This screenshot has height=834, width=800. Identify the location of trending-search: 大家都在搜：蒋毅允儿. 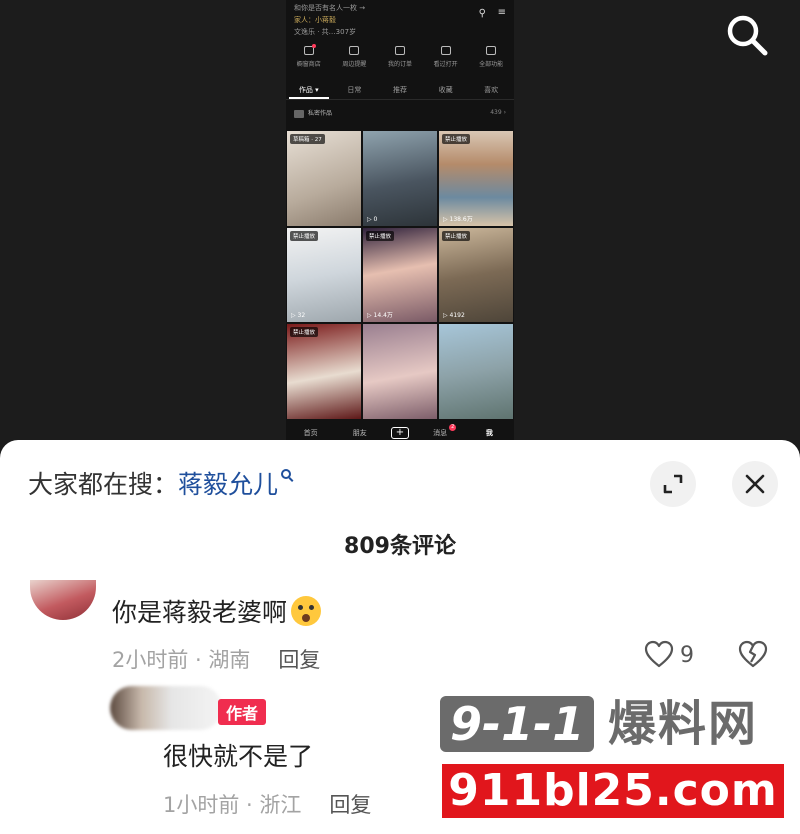
(160, 485).